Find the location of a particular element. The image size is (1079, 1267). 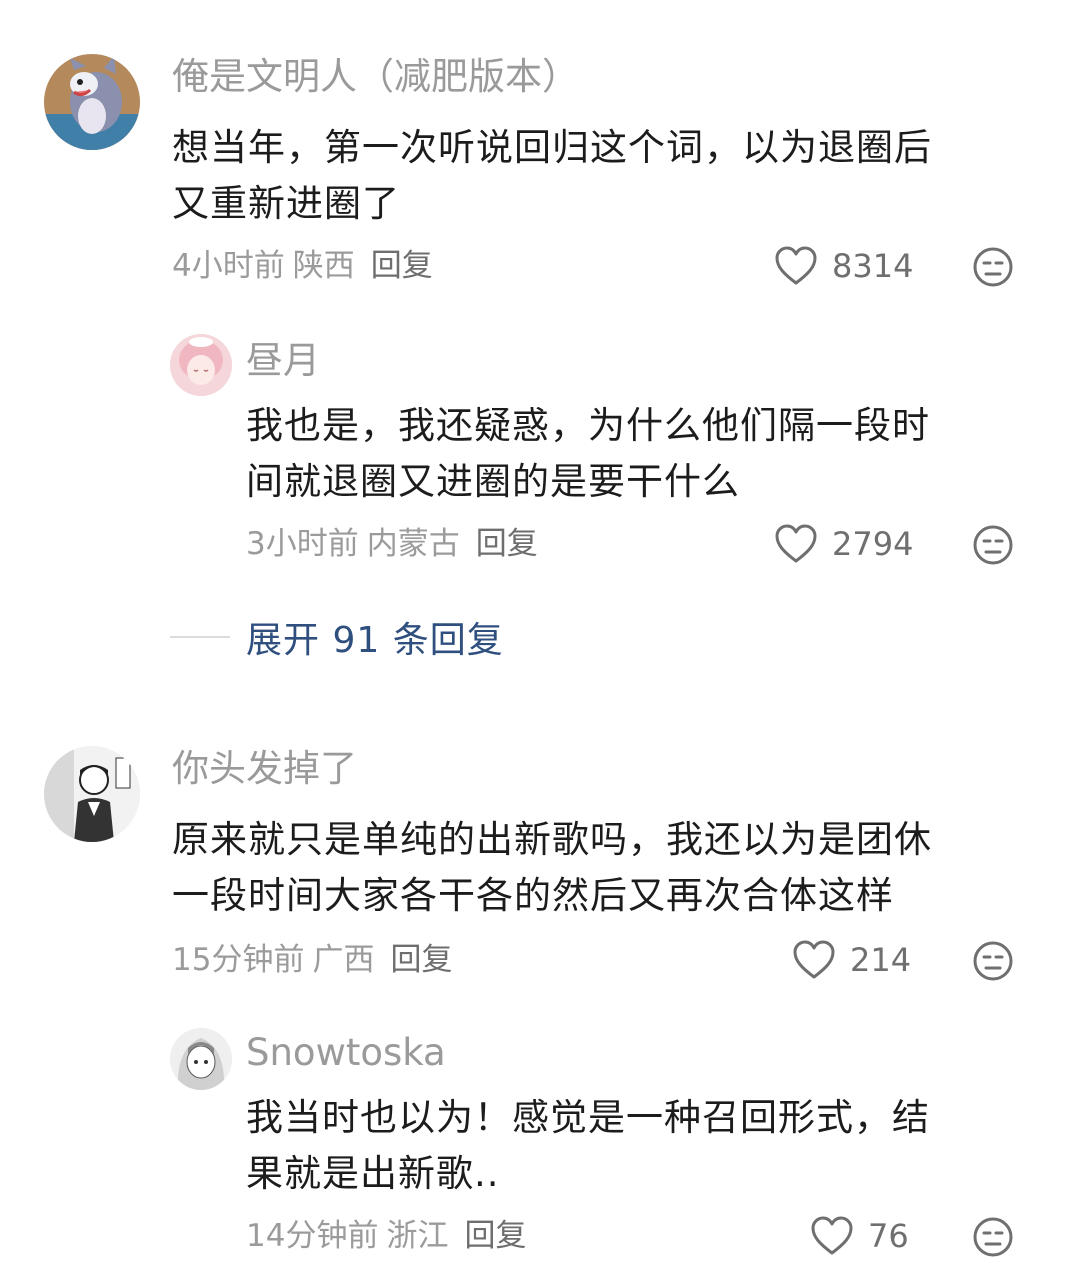

reply-content-line: 我当时也以为！感觉是一种召回形式，结 is located at coordinates (588, 1117).